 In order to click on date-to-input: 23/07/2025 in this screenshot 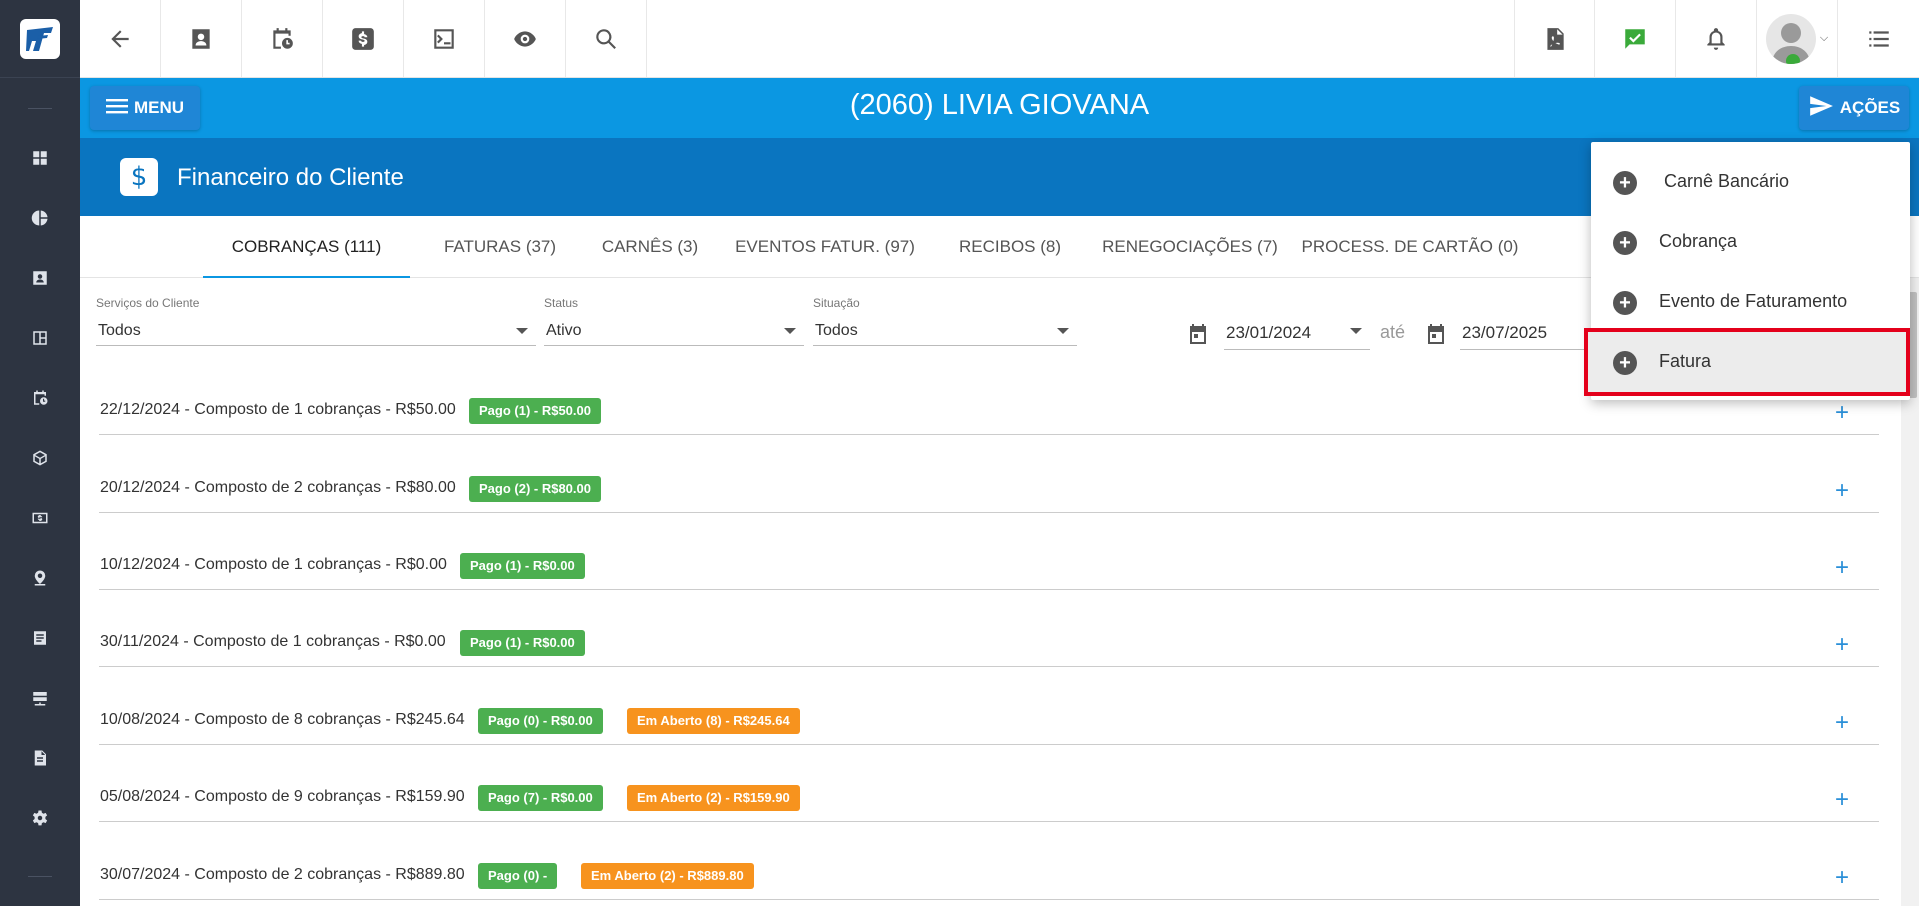, I will do `click(1527, 334)`.